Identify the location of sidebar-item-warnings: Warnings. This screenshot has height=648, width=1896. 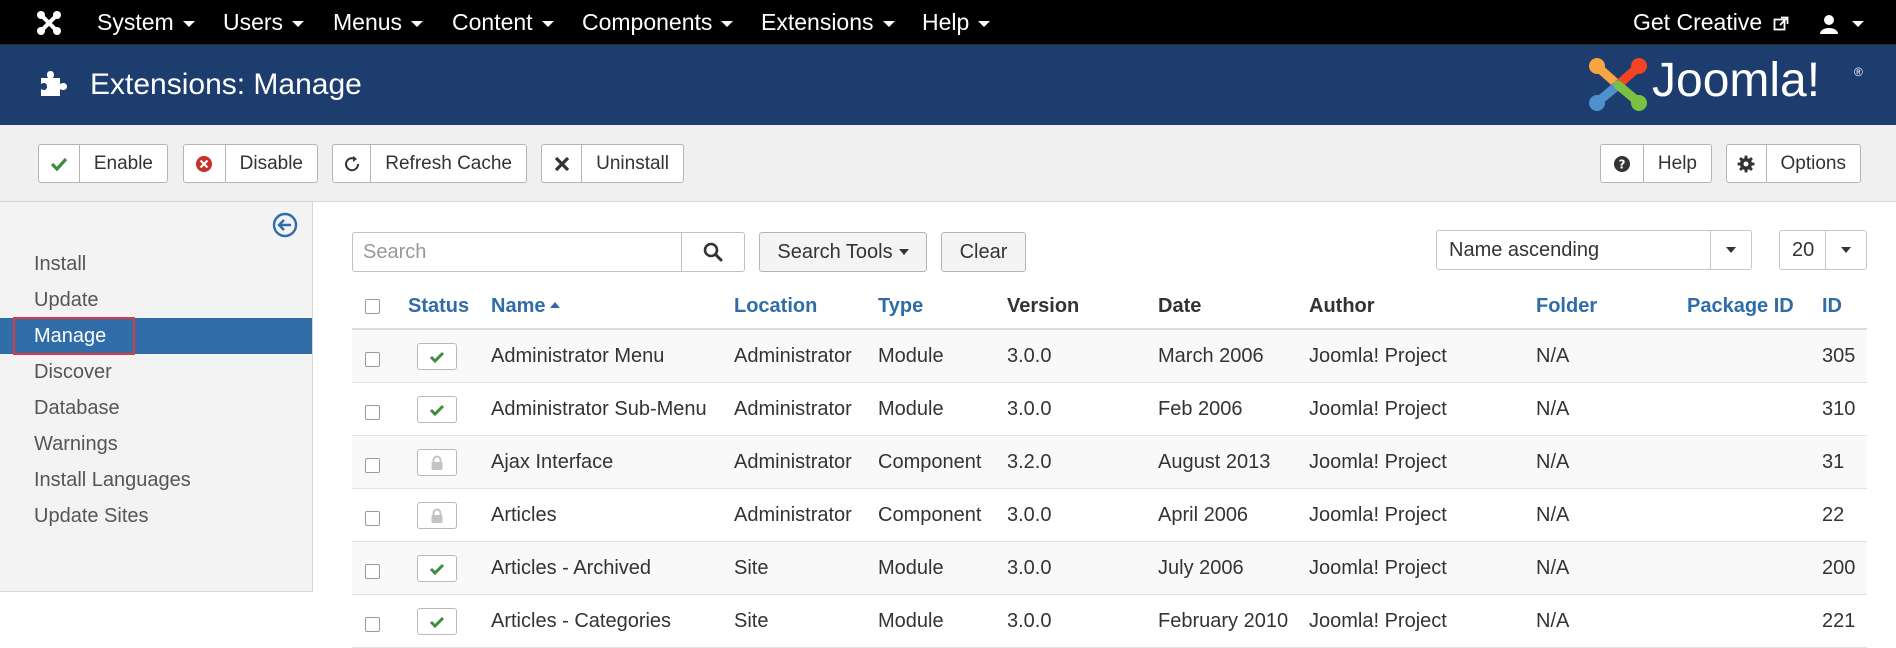
(156, 444).